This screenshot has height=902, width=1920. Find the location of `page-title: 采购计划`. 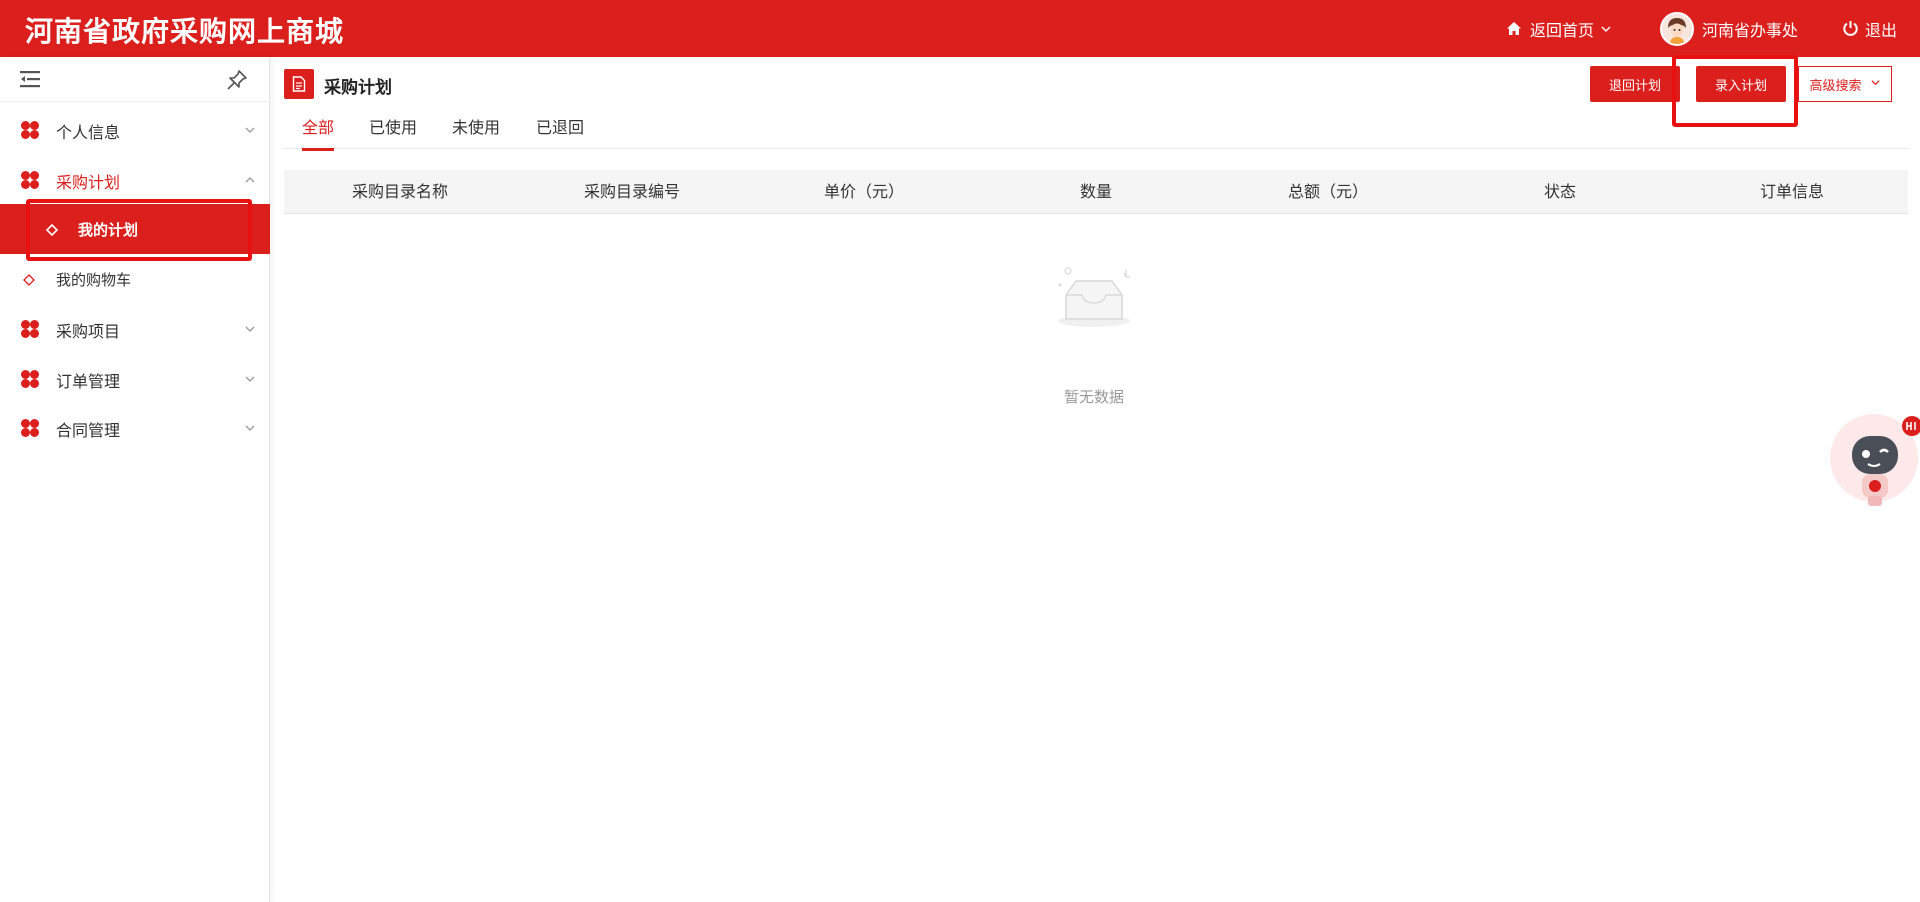

page-title: 采购计划 is located at coordinates (358, 88).